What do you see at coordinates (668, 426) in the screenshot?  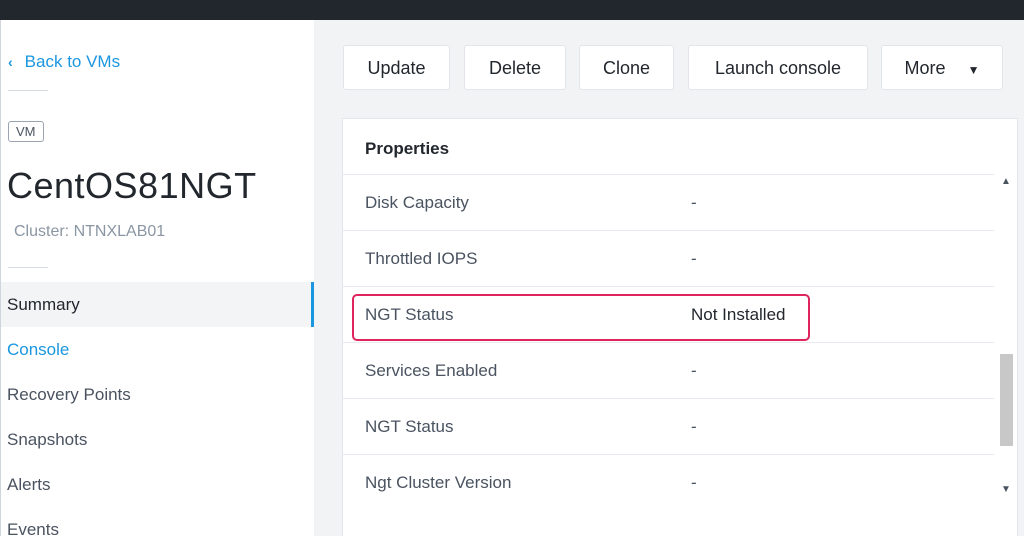 I see `property-row: NGT Status -` at bounding box center [668, 426].